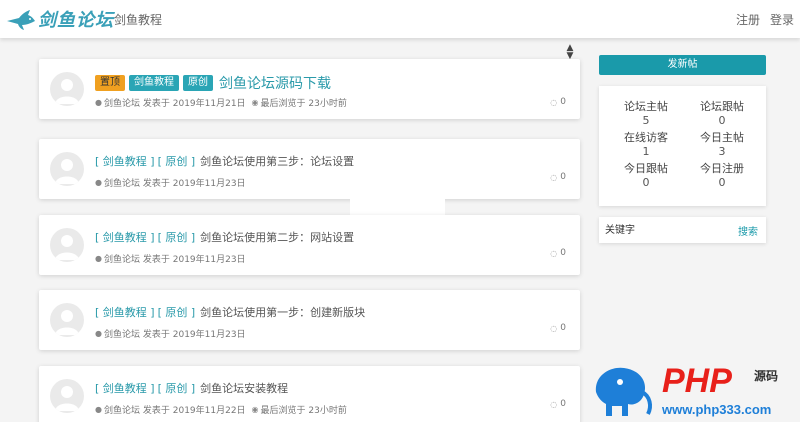 This screenshot has width=800, height=422. What do you see at coordinates (244, 388) in the screenshot?
I see `post-title-link: 剑鱼论坛安装教程` at bounding box center [244, 388].